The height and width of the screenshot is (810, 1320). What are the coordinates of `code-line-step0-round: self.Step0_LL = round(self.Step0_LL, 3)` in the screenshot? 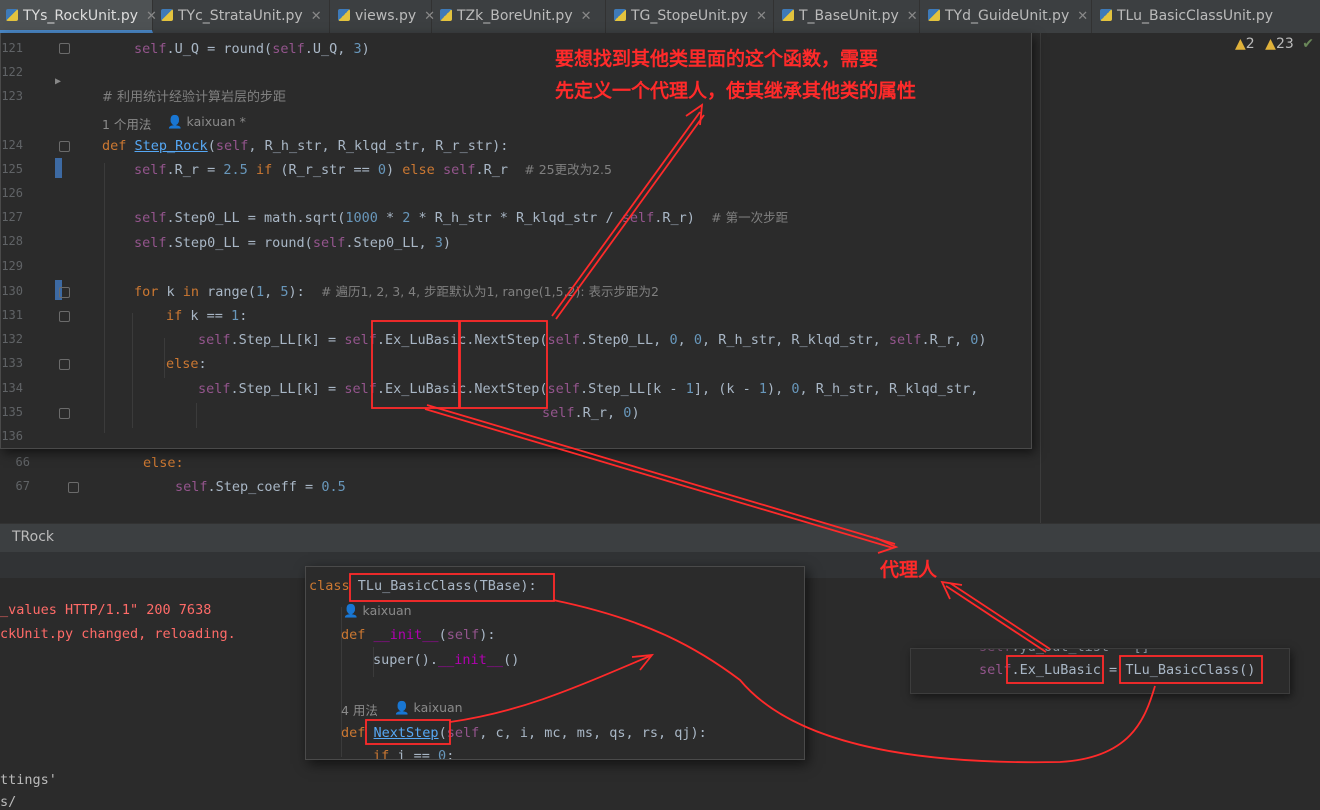 It's located at (293, 243).